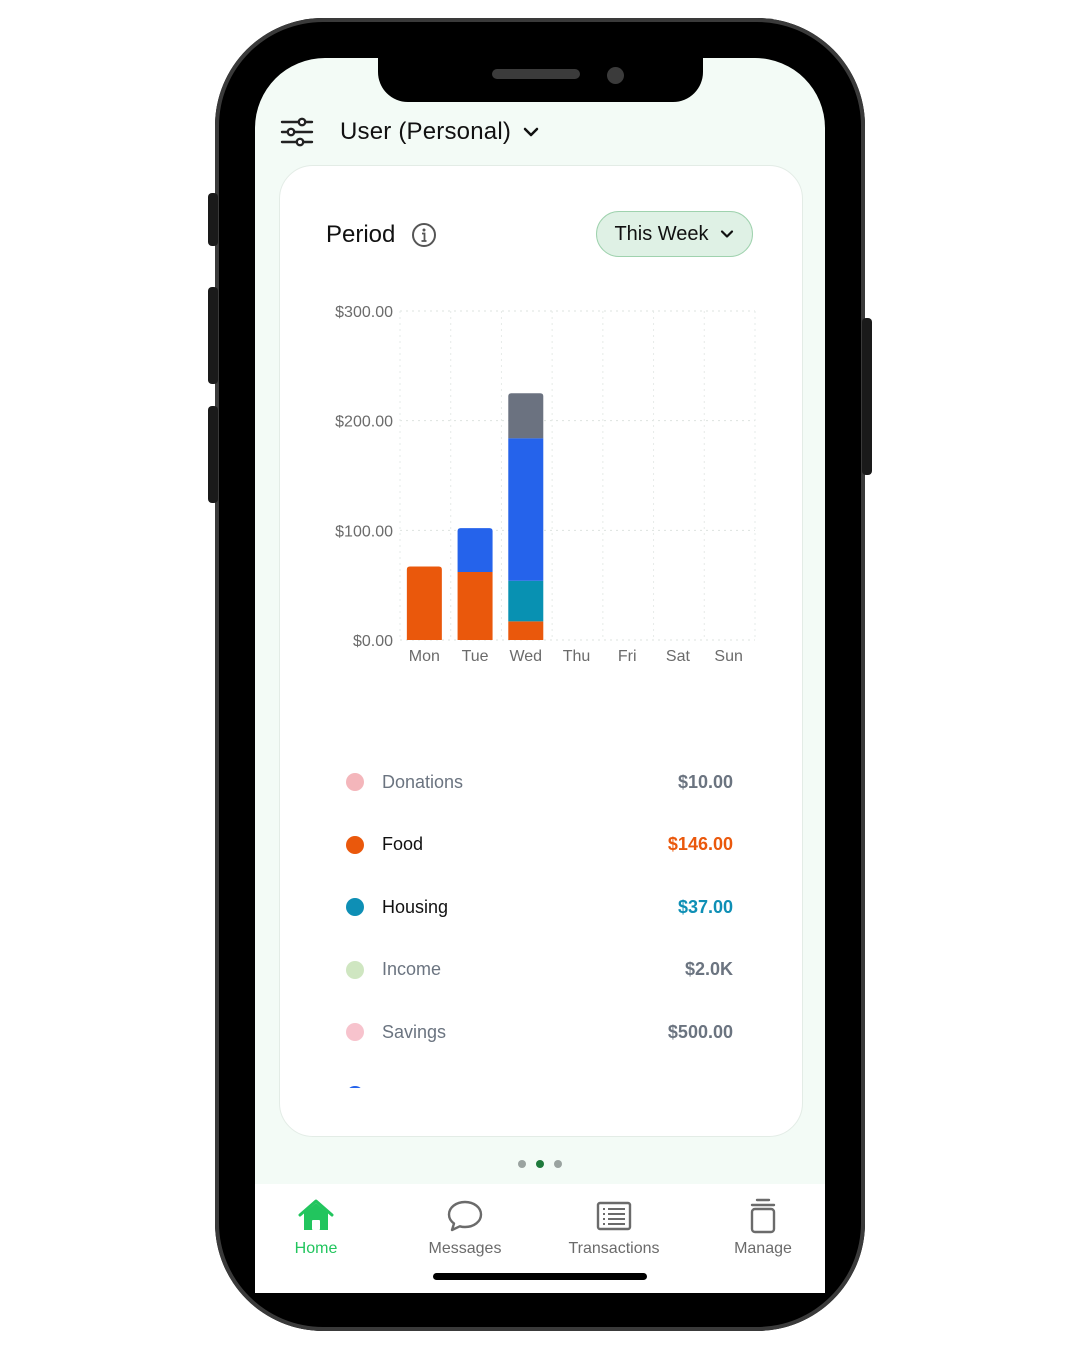 The height and width of the screenshot is (1350, 1080). I want to click on chart-gridlines, so click(577, 475).